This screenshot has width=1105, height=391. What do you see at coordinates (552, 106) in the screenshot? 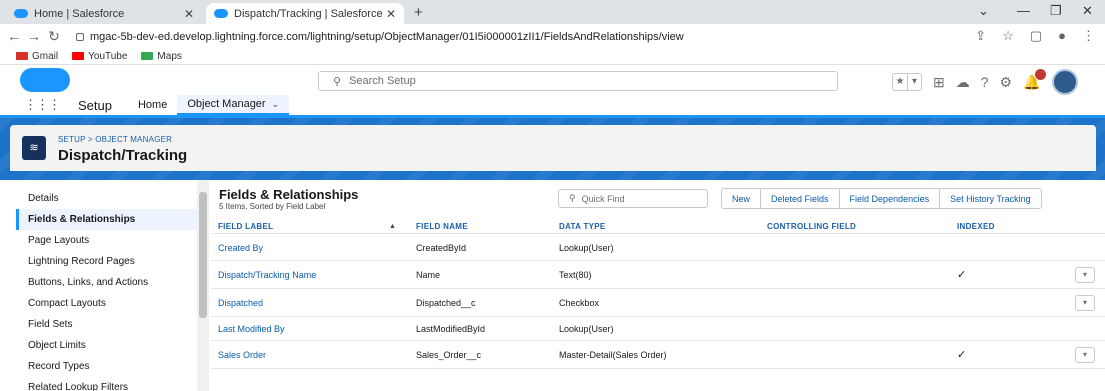
I see `context-bar: ⋮⋮⋮ Setup Home Object Manager ⌄` at bounding box center [552, 106].